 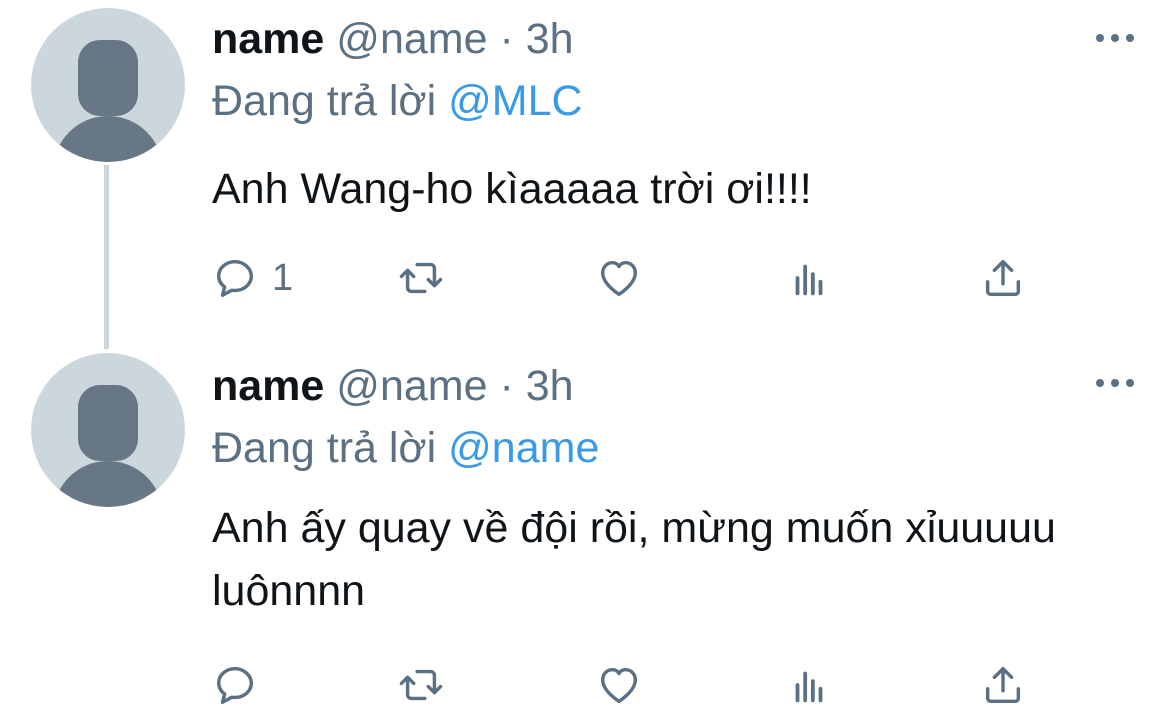 I want to click on action-bar: 1, so click(x=627, y=278).